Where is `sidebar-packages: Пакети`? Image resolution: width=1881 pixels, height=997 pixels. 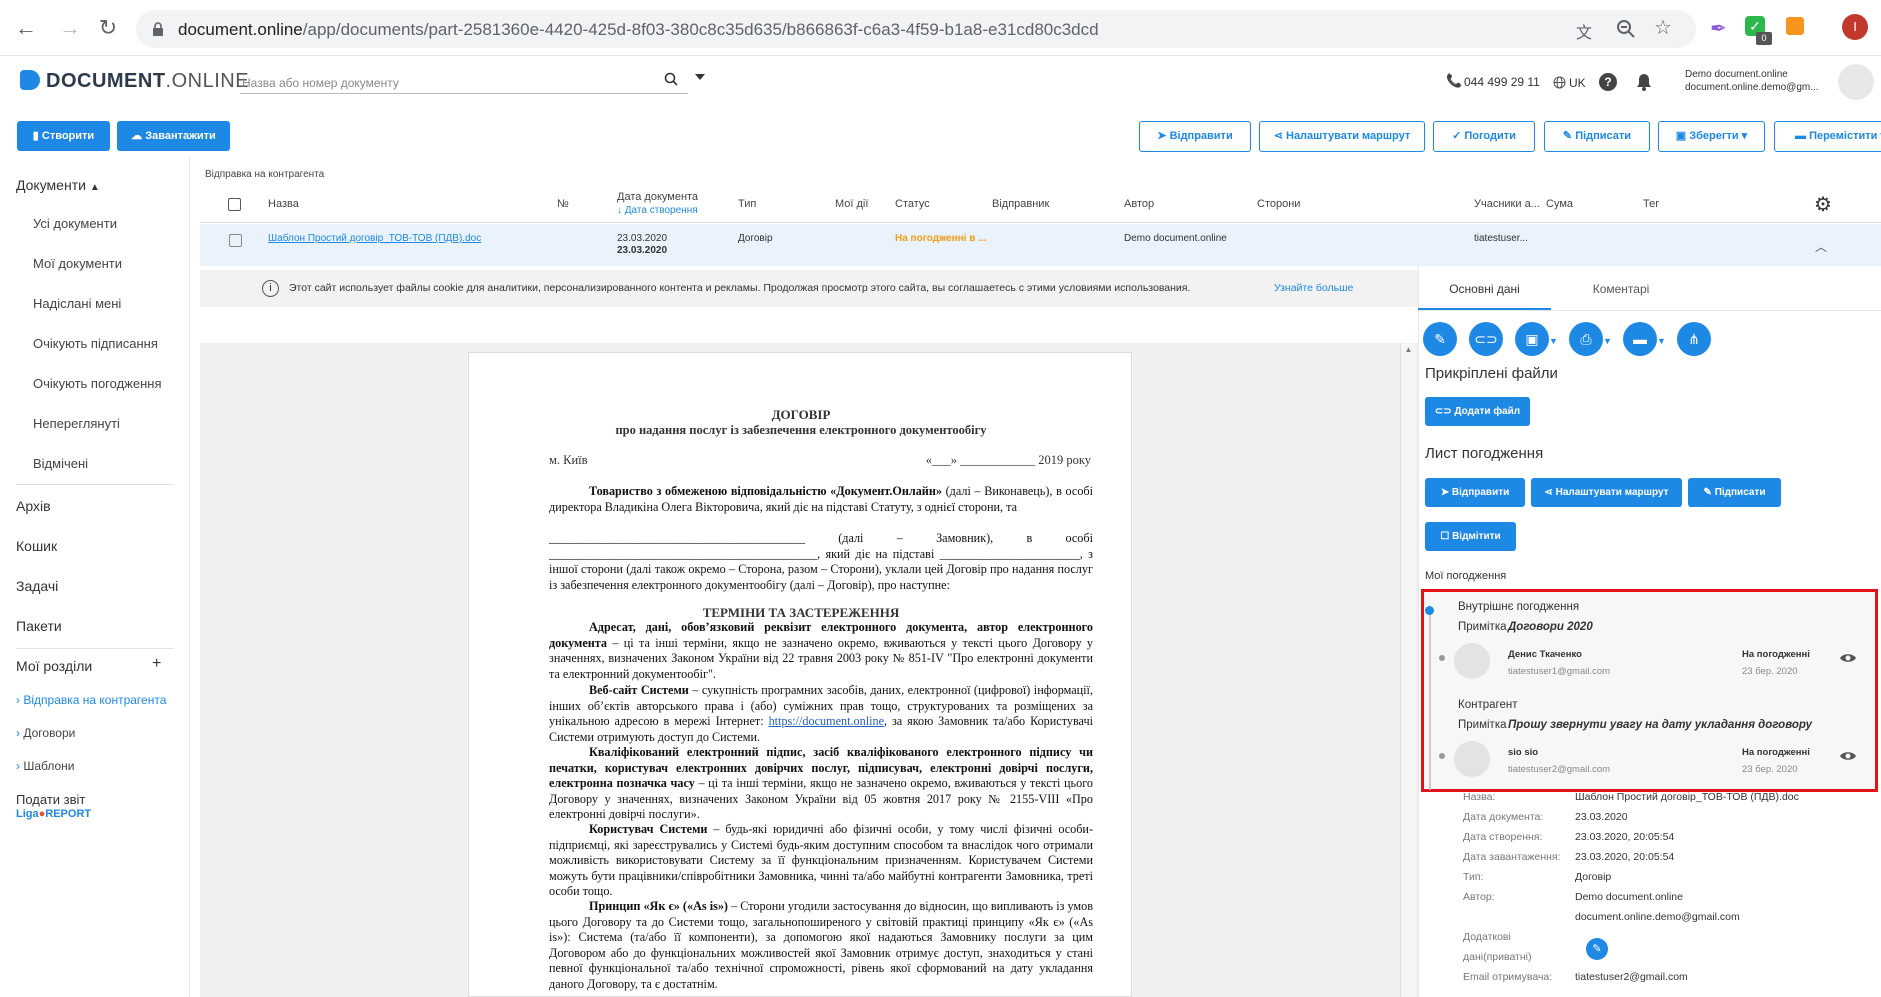
sidebar-packages: Пакети is located at coordinates (39, 626).